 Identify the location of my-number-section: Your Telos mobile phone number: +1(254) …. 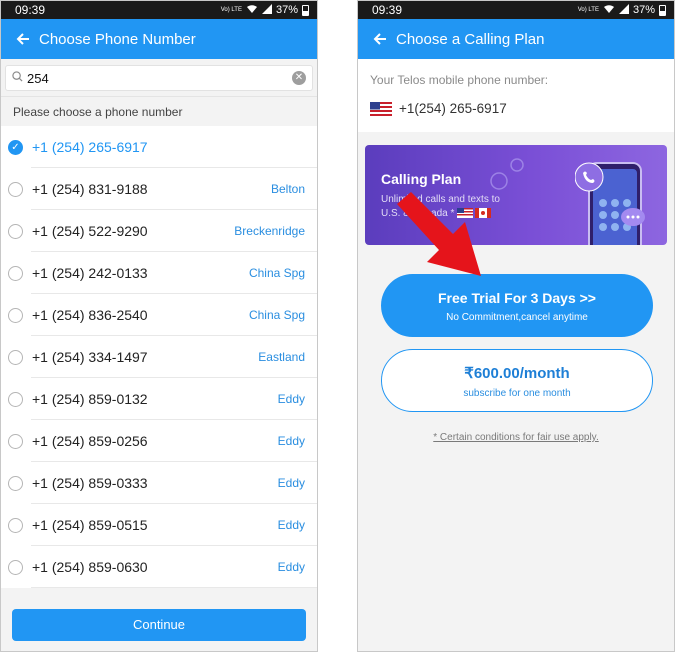
(516, 95).